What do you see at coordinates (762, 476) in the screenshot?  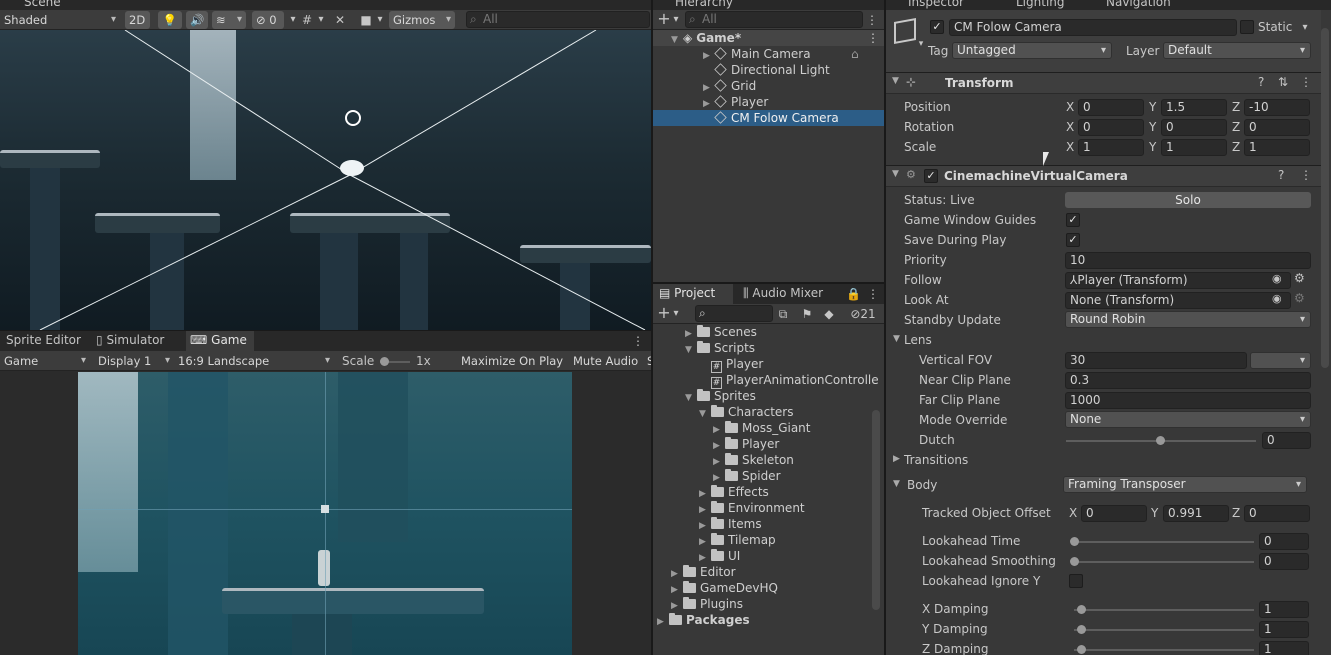 I see `project-tree-item: ▶ Spider` at bounding box center [762, 476].